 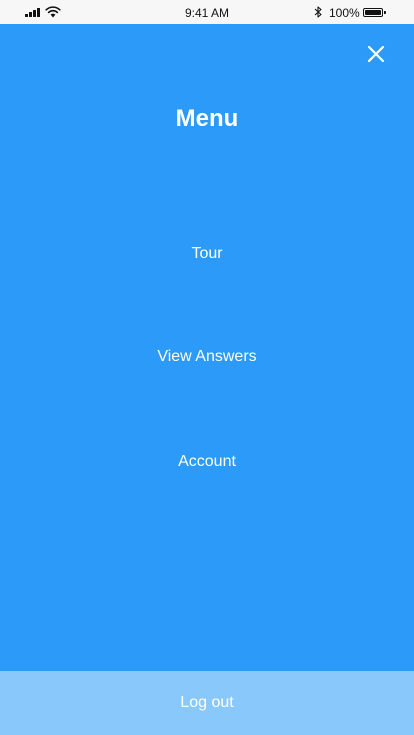 I want to click on menu-item-label: Account, so click(x=207, y=461).